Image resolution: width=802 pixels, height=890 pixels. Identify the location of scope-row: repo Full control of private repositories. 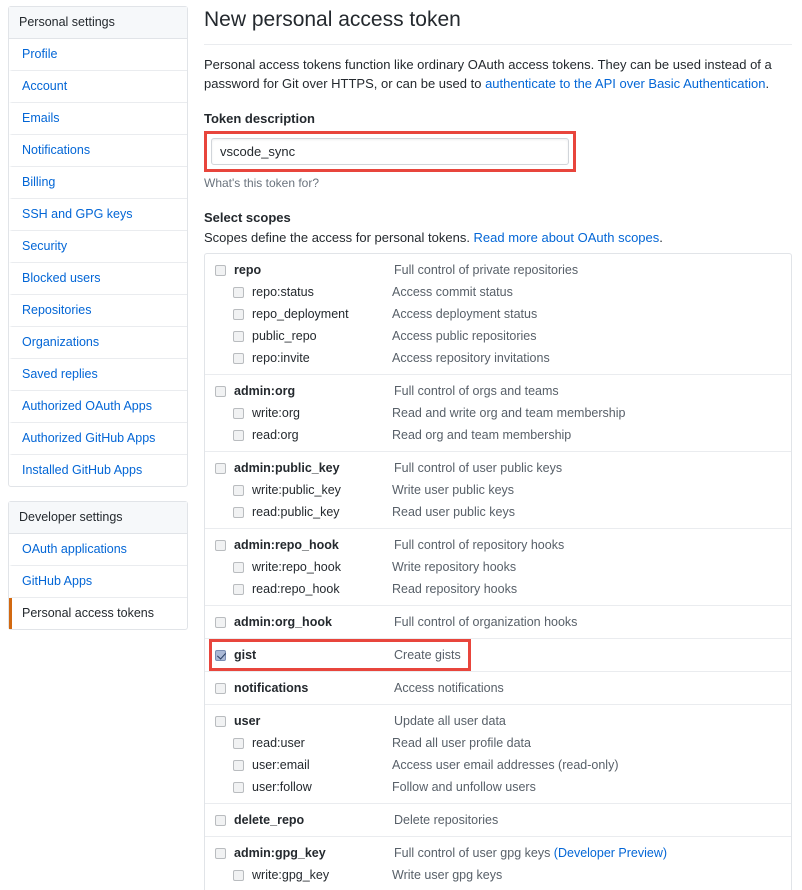
(498, 270).